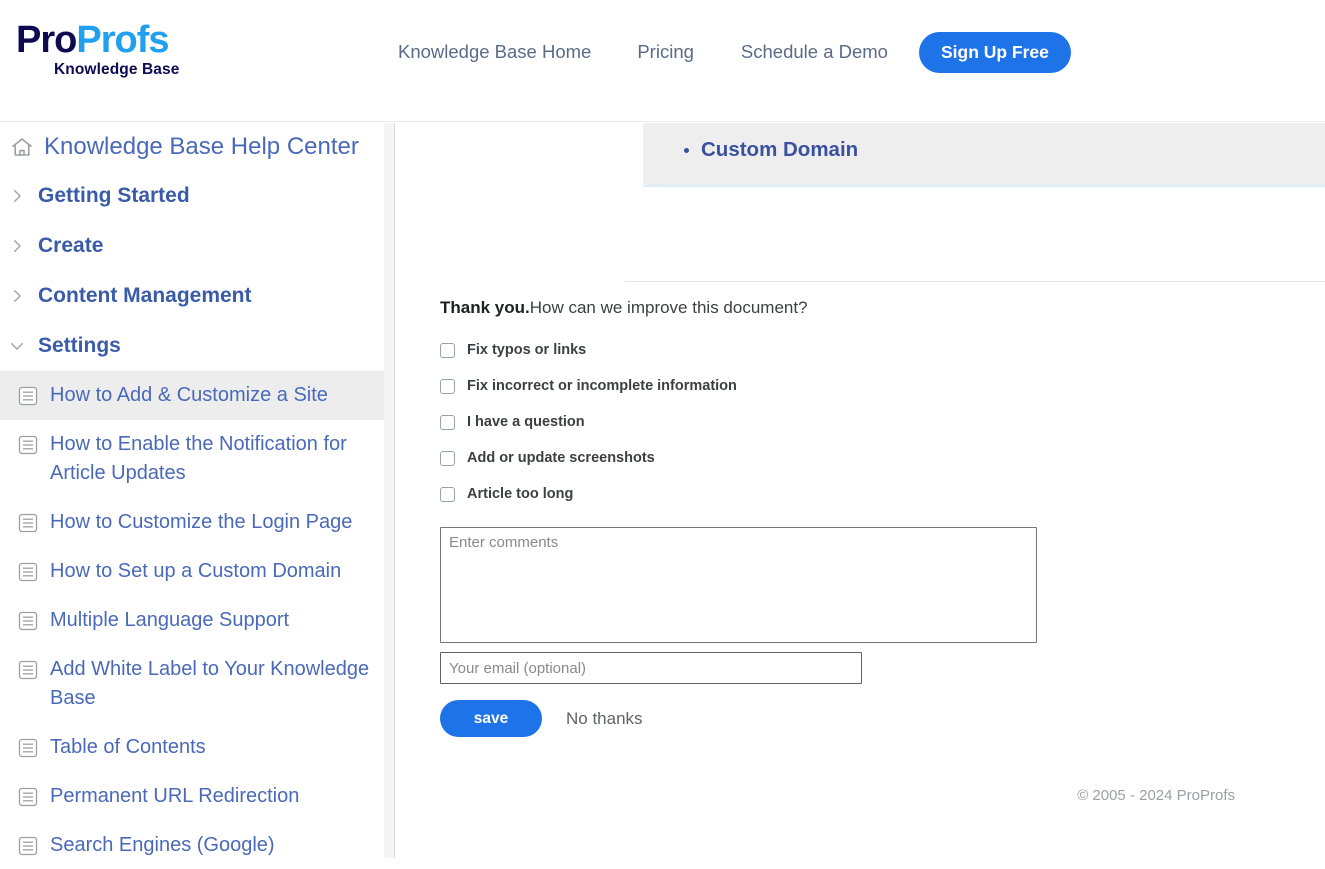 Image resolution: width=1325 pixels, height=869 pixels. I want to click on logo-pro-text: Pro, so click(46, 40).